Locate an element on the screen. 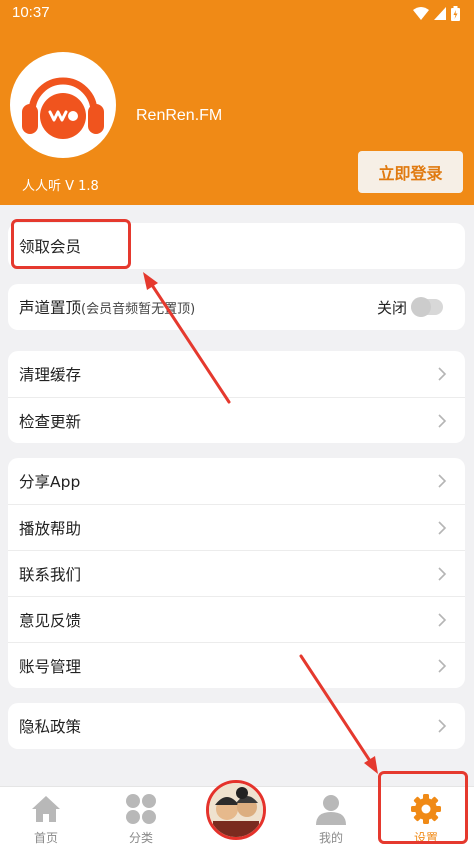 This screenshot has height=844, width=474. privacy-card: 隐私政策 is located at coordinates (236, 726).